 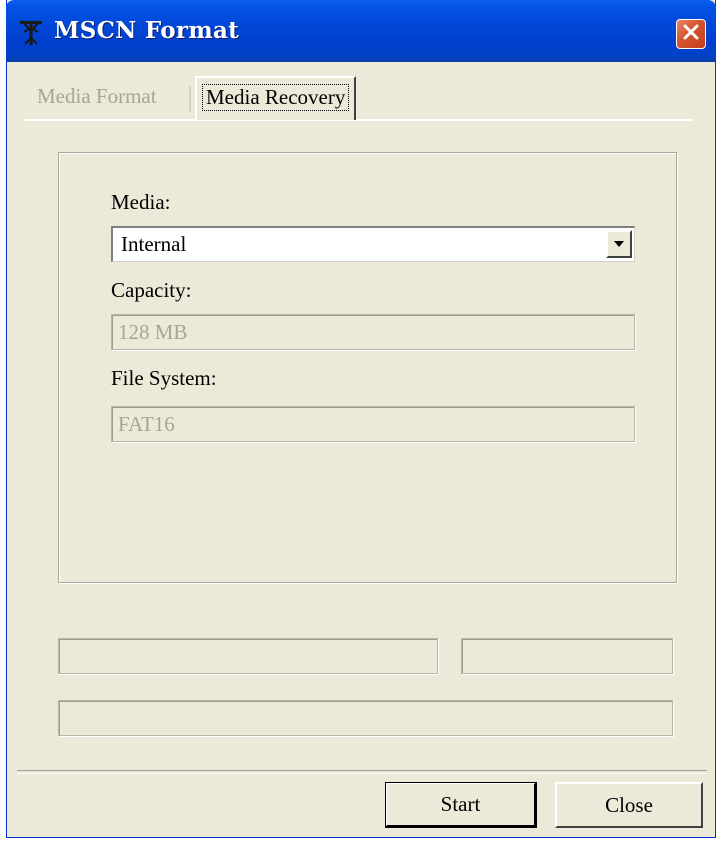 What do you see at coordinates (361, 31) in the screenshot?
I see `title-bar: MSCN Format` at bounding box center [361, 31].